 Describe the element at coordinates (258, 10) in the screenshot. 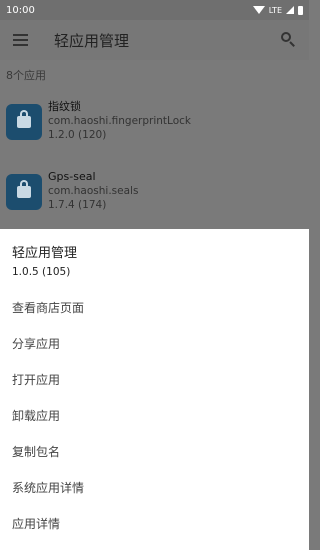

I see `wifi-icon` at that location.